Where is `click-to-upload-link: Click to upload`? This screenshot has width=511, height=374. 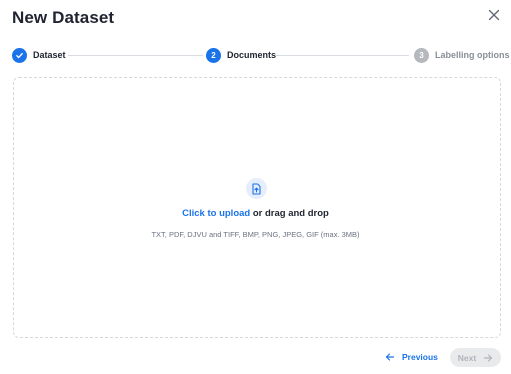 click-to-upload-link: Click to upload is located at coordinates (216, 213).